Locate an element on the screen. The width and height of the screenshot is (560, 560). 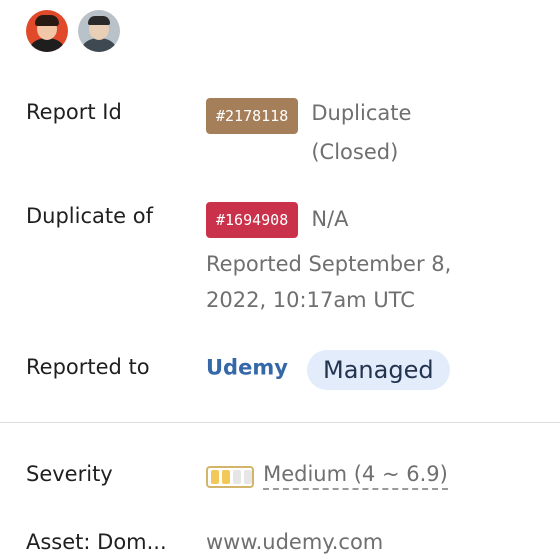
reported-to-label: Reported to is located at coordinates (88, 367).